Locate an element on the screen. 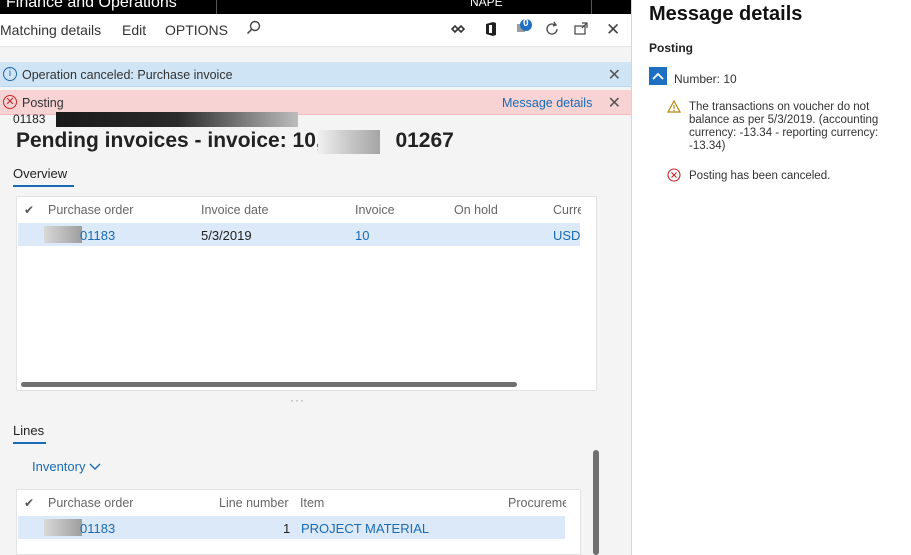  message-line: Posting has been canceled. is located at coordinates (760, 176).